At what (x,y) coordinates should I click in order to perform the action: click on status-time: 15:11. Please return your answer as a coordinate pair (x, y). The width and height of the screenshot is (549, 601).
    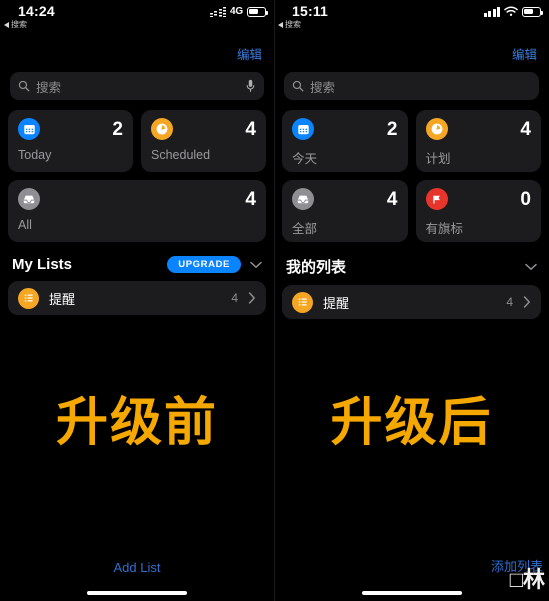
    Looking at the image, I should click on (310, 11).